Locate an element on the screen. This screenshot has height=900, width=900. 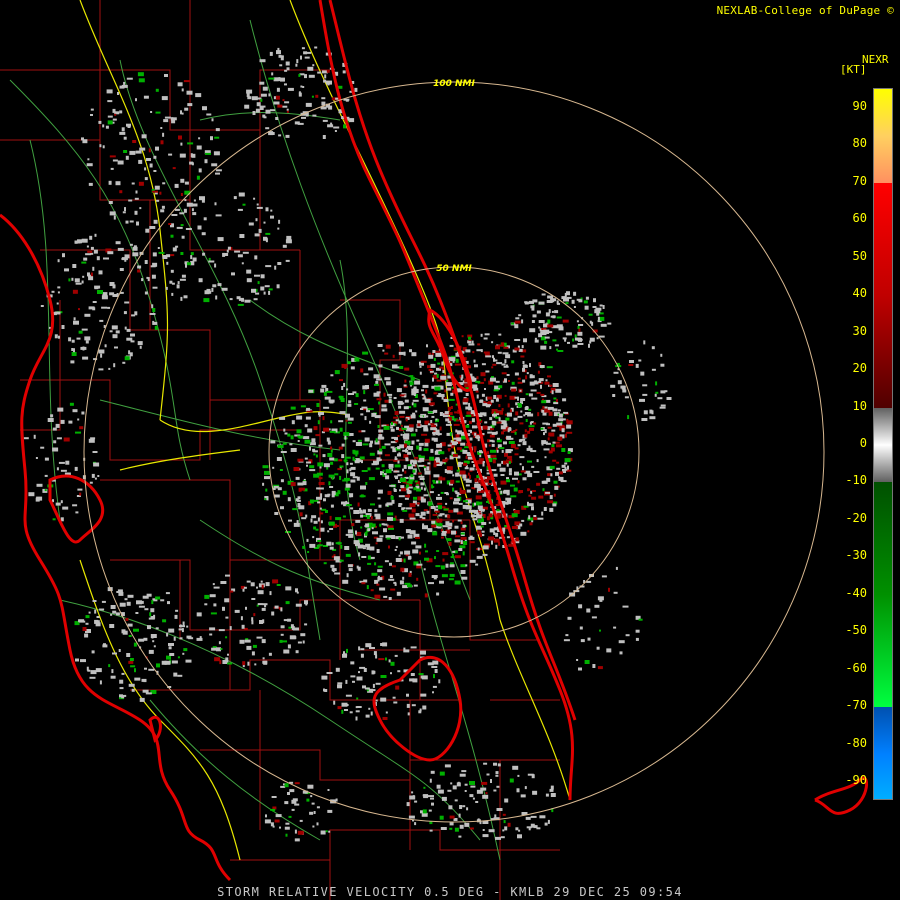
colorbar-tick-label: -50 is located at coordinates (856, 630).